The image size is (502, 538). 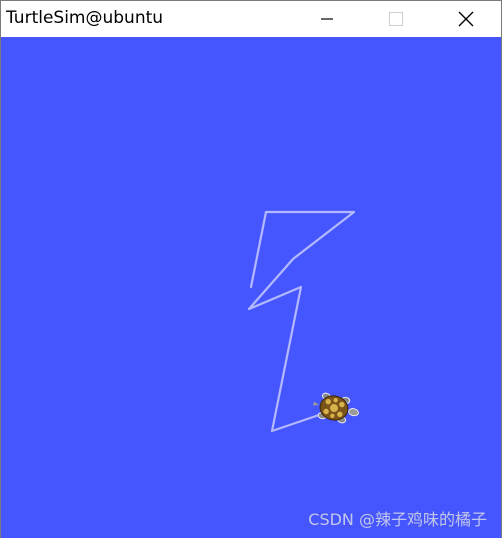 What do you see at coordinates (397, 519) in the screenshot?
I see `watermark: CSDN @辣子鸡味的橘子` at bounding box center [397, 519].